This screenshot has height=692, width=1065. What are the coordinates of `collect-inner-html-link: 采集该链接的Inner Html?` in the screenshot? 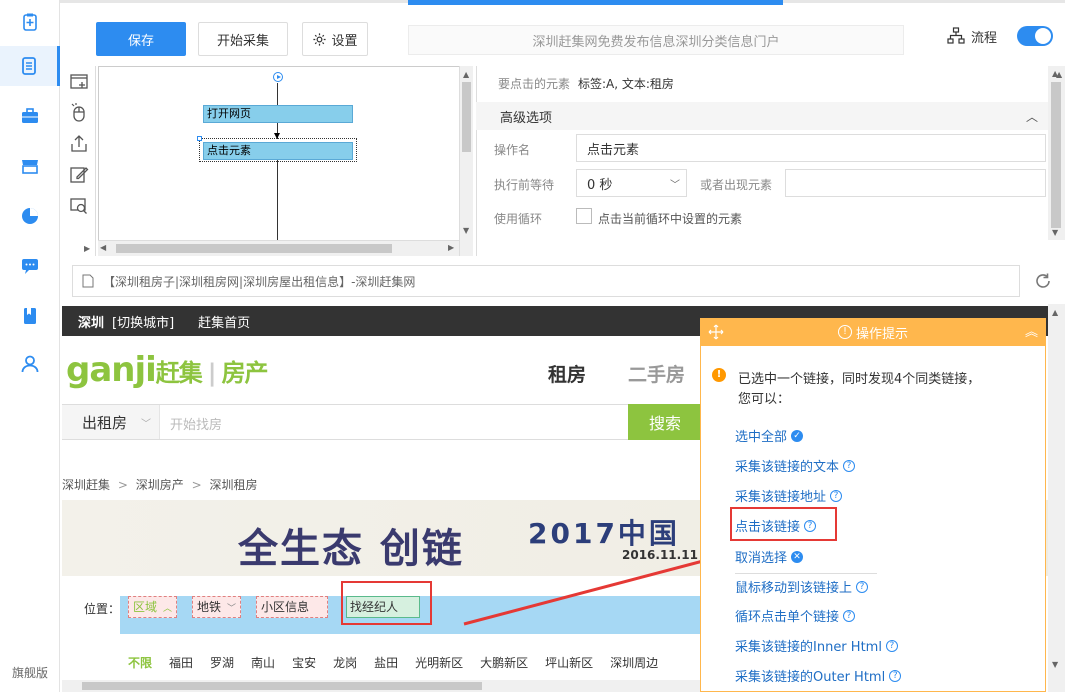 It's located at (816, 645).